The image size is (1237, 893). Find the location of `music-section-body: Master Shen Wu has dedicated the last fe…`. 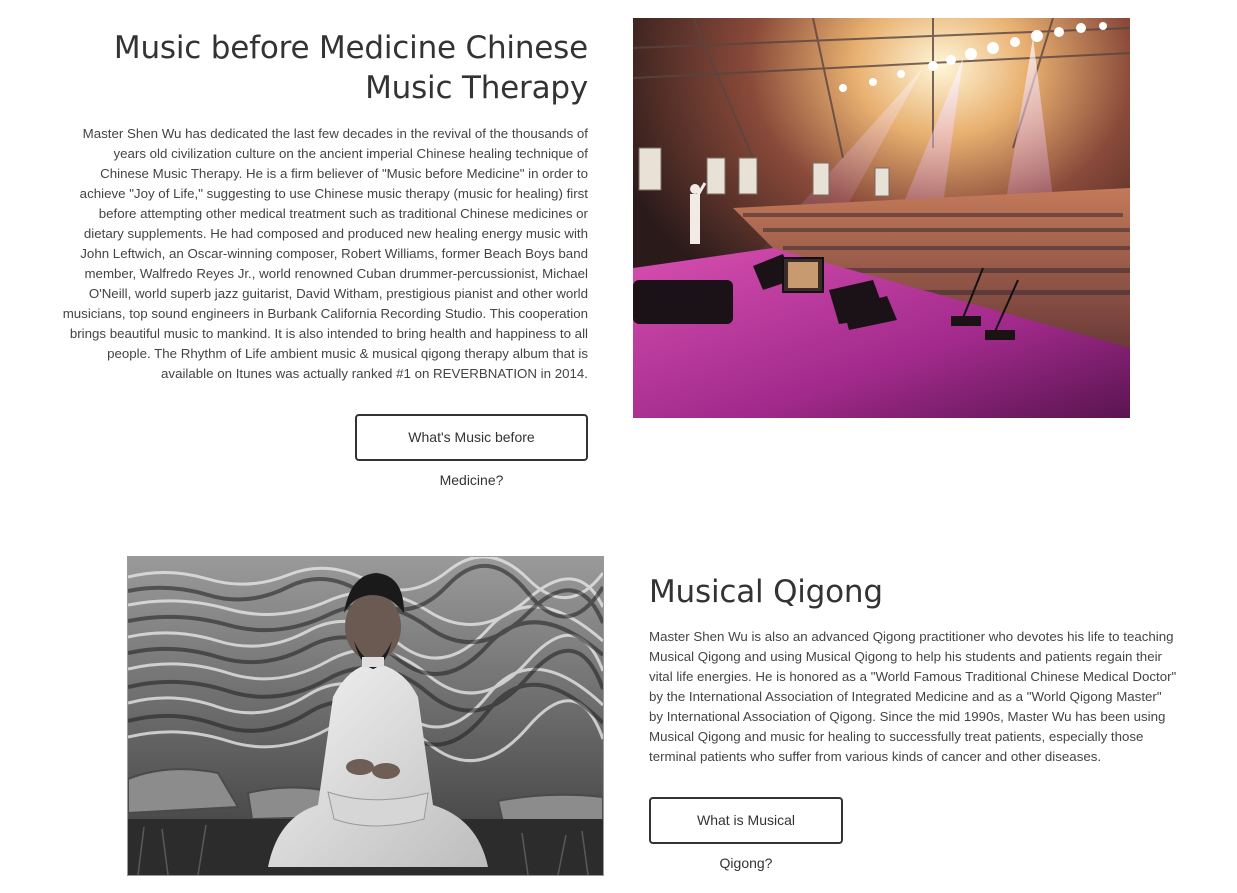

music-section-body: Master Shen Wu has dedicated the last fe… is located at coordinates (325, 253).